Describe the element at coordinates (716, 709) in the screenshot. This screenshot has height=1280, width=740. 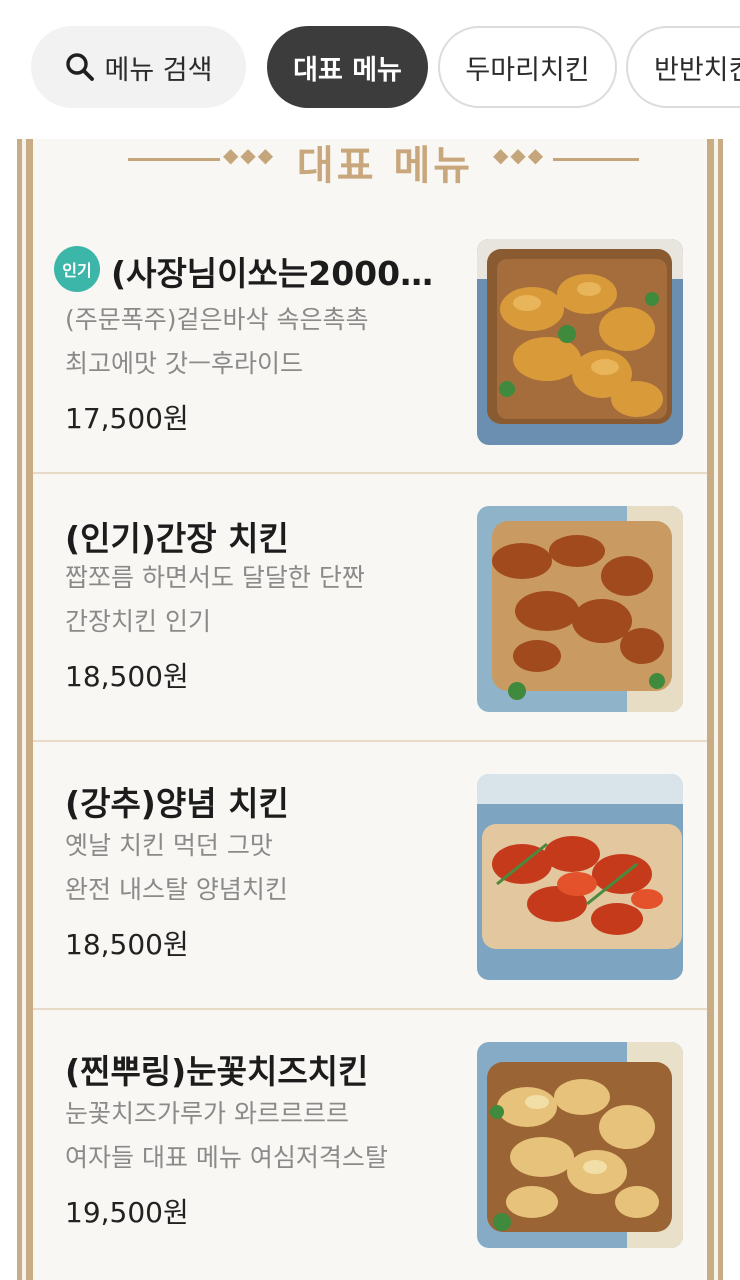
I see `board-frame-stripe-right` at that location.